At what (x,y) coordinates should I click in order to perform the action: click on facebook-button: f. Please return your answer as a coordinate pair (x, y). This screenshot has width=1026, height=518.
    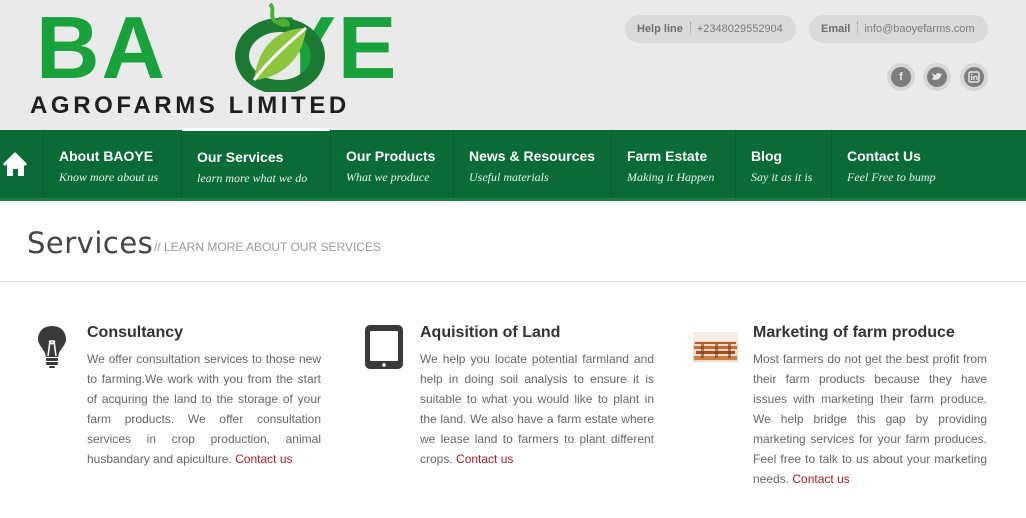
    Looking at the image, I should click on (901, 77).